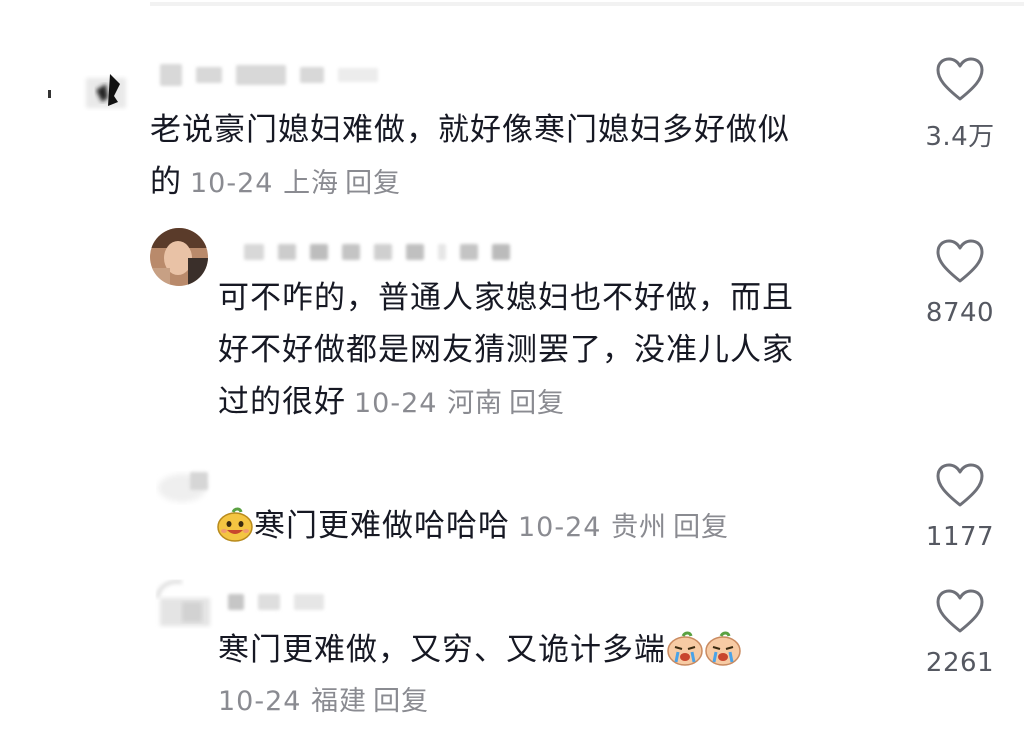 This screenshot has height=732, width=1024. What do you see at coordinates (960, 137) in the screenshot?
I see `like-count: 3.4万` at bounding box center [960, 137].